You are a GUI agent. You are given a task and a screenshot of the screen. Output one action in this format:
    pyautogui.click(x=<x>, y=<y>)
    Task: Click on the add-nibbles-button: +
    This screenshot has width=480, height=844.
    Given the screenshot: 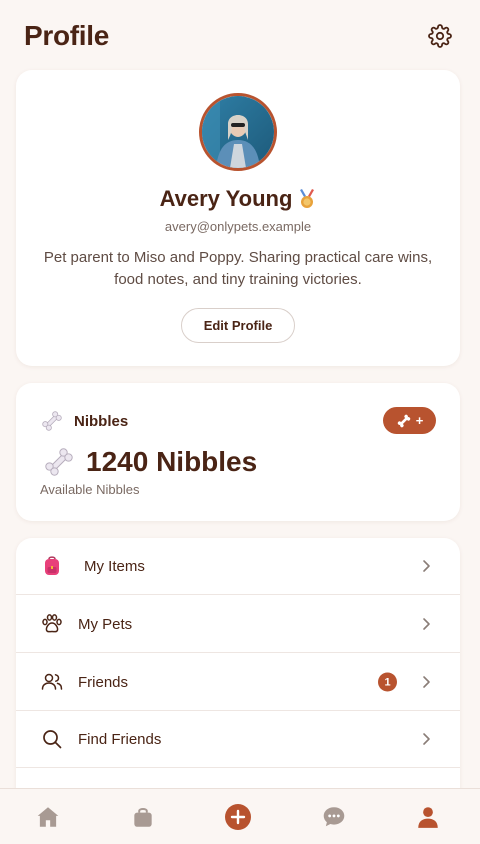 What is the action you would take?
    pyautogui.click(x=409, y=420)
    